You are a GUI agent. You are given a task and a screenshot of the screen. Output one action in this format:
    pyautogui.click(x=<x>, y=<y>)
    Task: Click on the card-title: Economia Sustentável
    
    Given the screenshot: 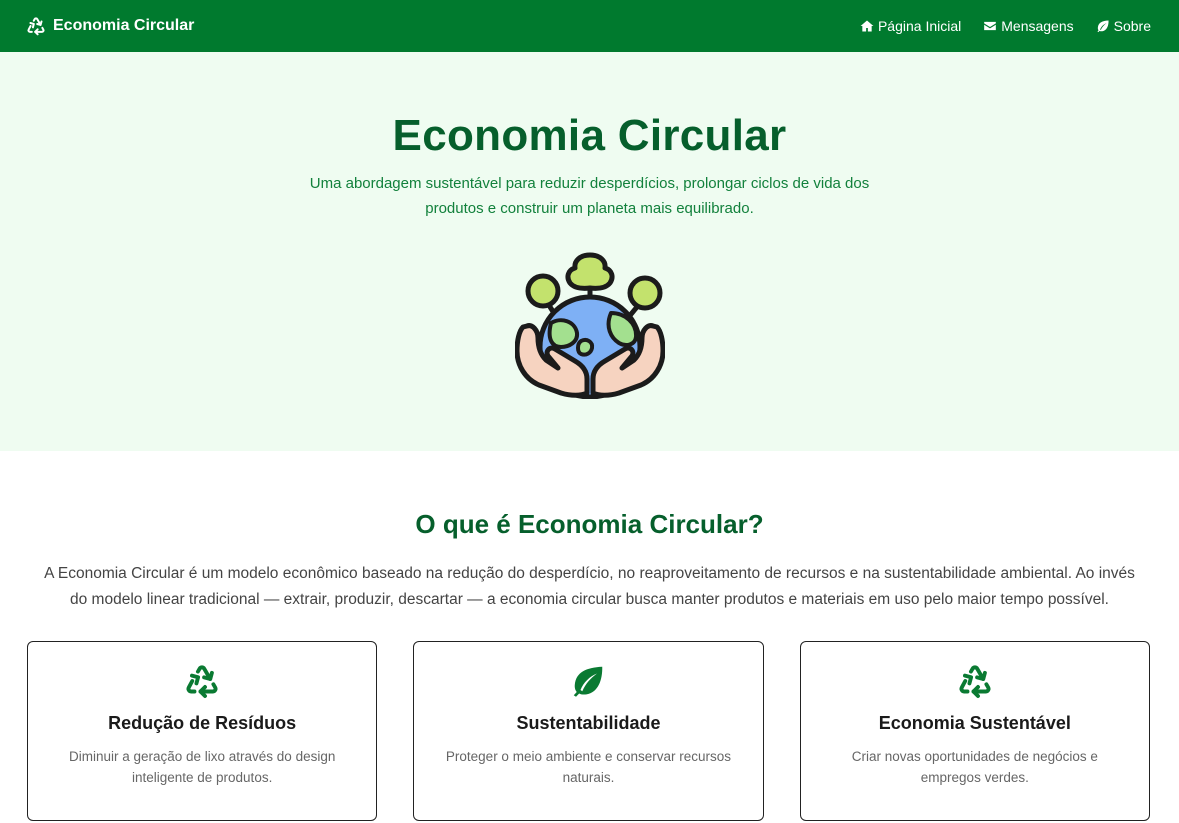 What is the action you would take?
    pyautogui.click(x=974, y=723)
    